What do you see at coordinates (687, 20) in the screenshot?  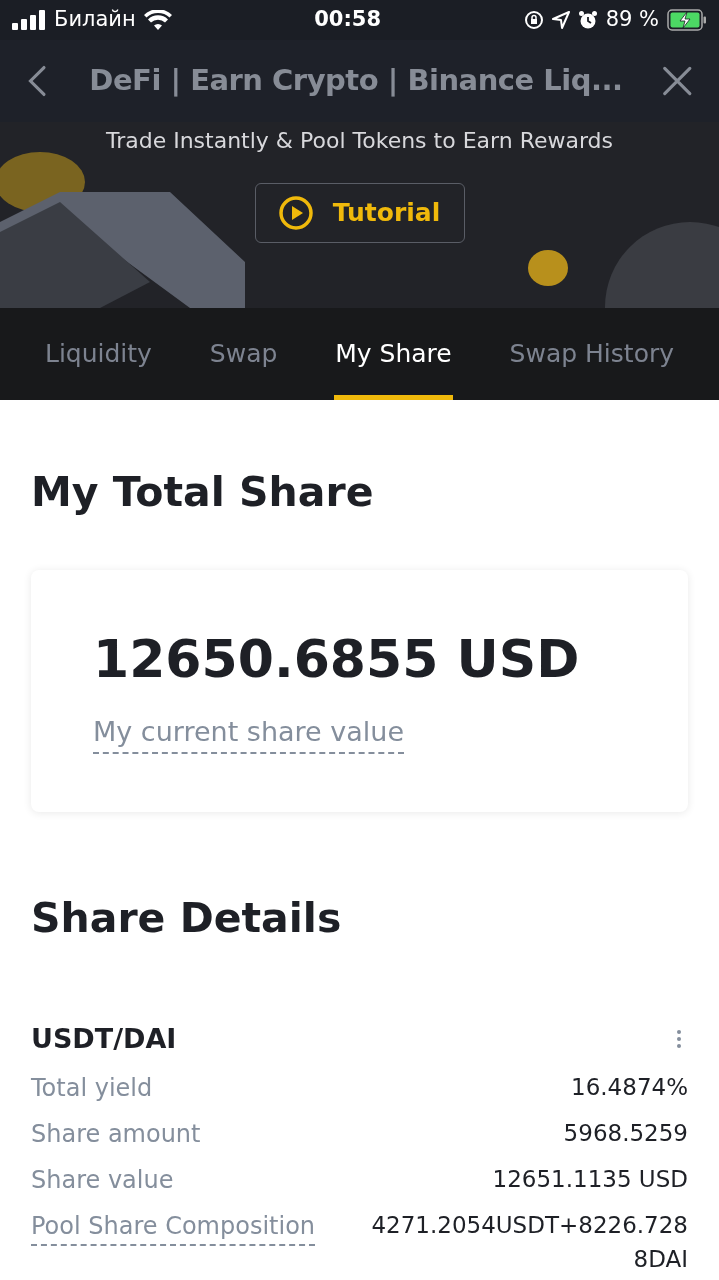 I see `battery-charging-icon` at bounding box center [687, 20].